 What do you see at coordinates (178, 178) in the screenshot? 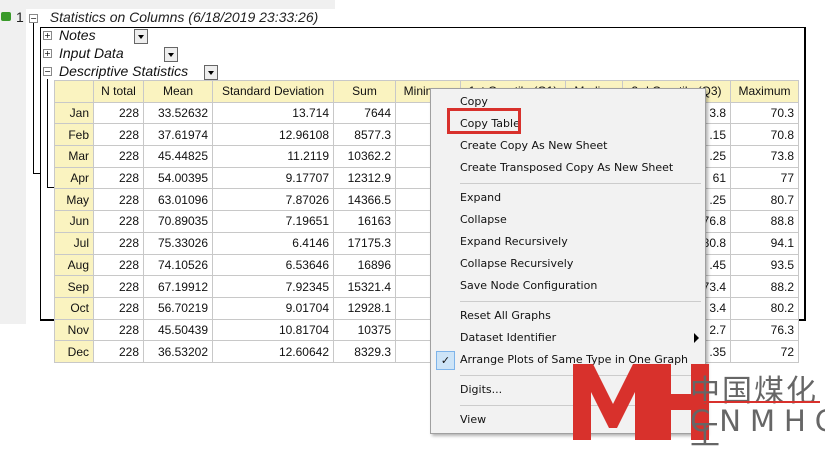
I see `table-cell: 54.00395` at bounding box center [178, 178].